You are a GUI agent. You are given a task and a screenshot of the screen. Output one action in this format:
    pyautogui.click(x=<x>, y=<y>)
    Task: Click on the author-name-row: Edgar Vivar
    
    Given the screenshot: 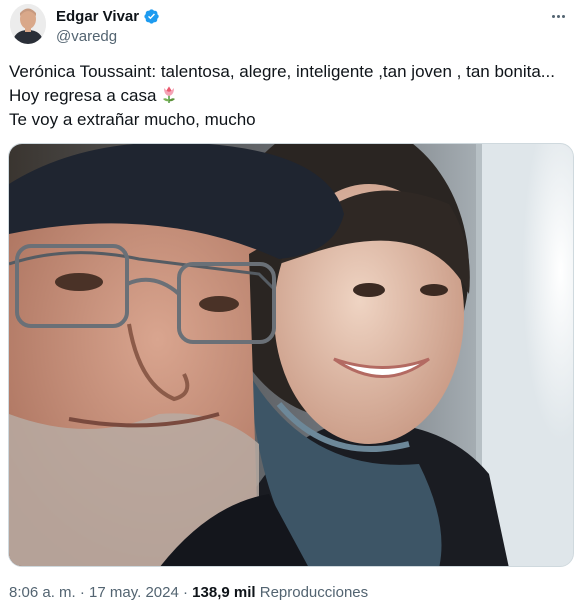 What is the action you would take?
    pyautogui.click(x=108, y=16)
    